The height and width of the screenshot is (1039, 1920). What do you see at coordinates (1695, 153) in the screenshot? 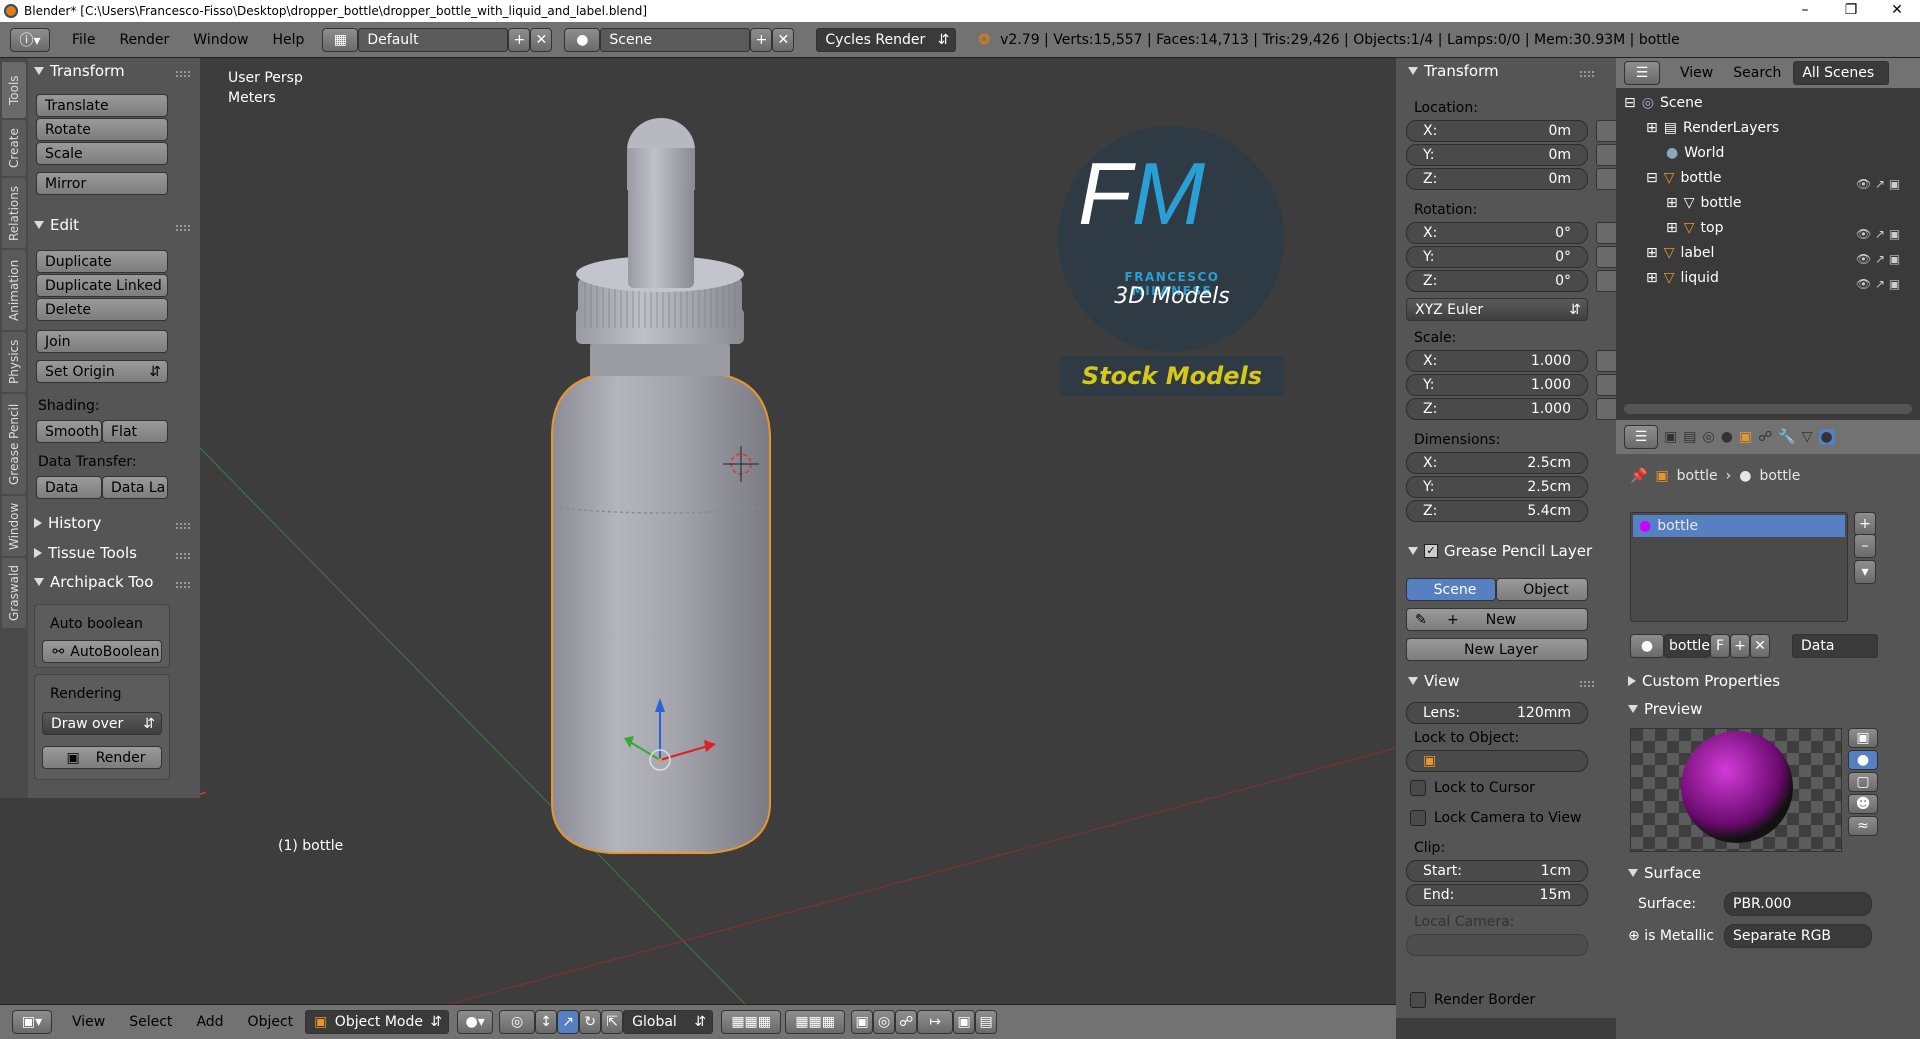
I see `outliner-item-world: ● World` at bounding box center [1695, 153].